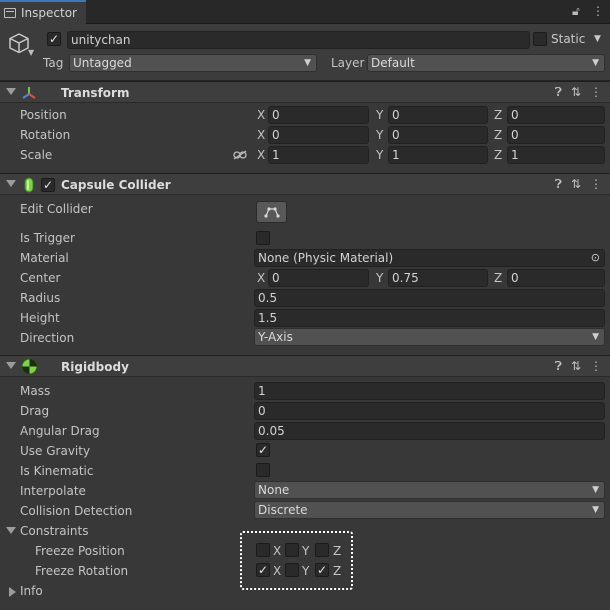  I want to click on center-y-label: Y, so click(379, 278).